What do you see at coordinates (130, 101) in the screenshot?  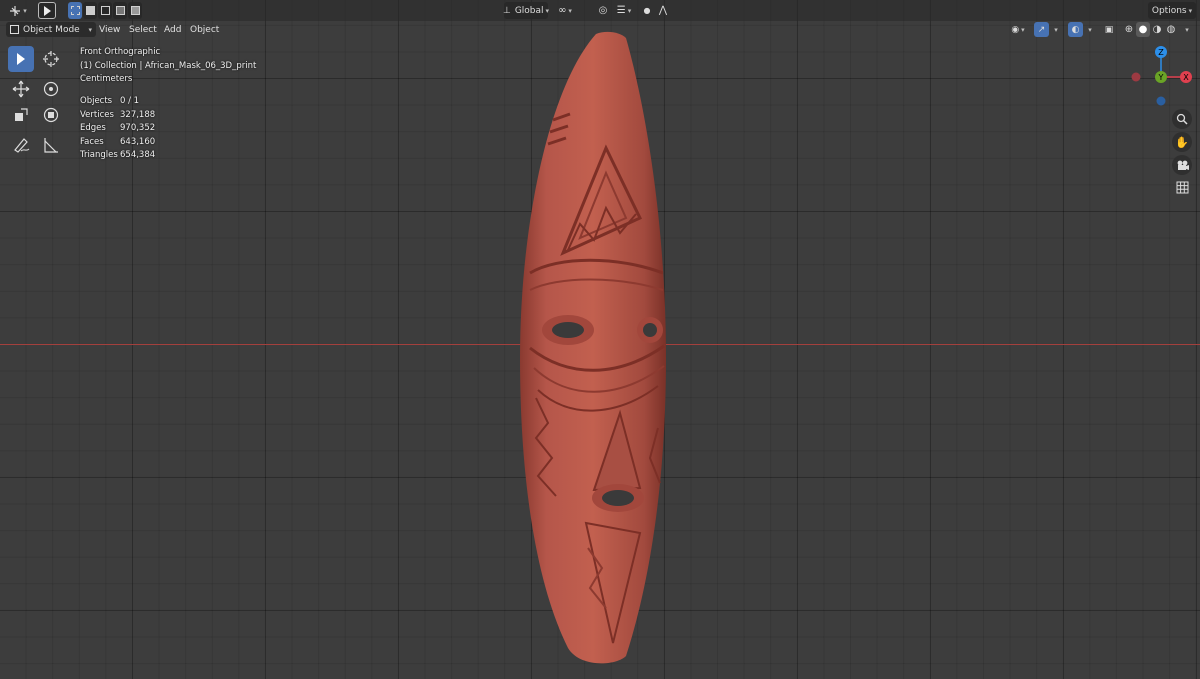 I see `stat-value: 0 / 1` at bounding box center [130, 101].